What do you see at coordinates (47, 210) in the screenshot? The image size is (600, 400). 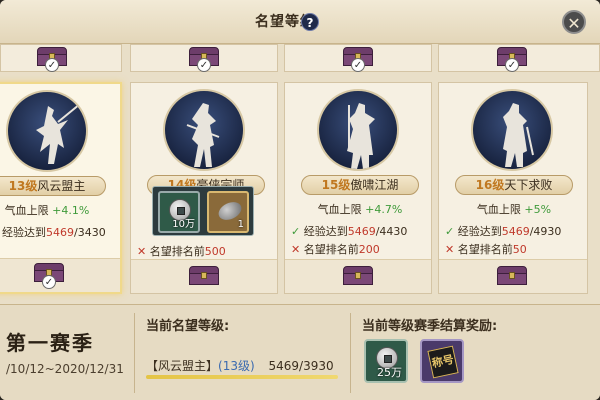 I see `stat-bonus: 气血上限 +4.1%` at bounding box center [47, 210].